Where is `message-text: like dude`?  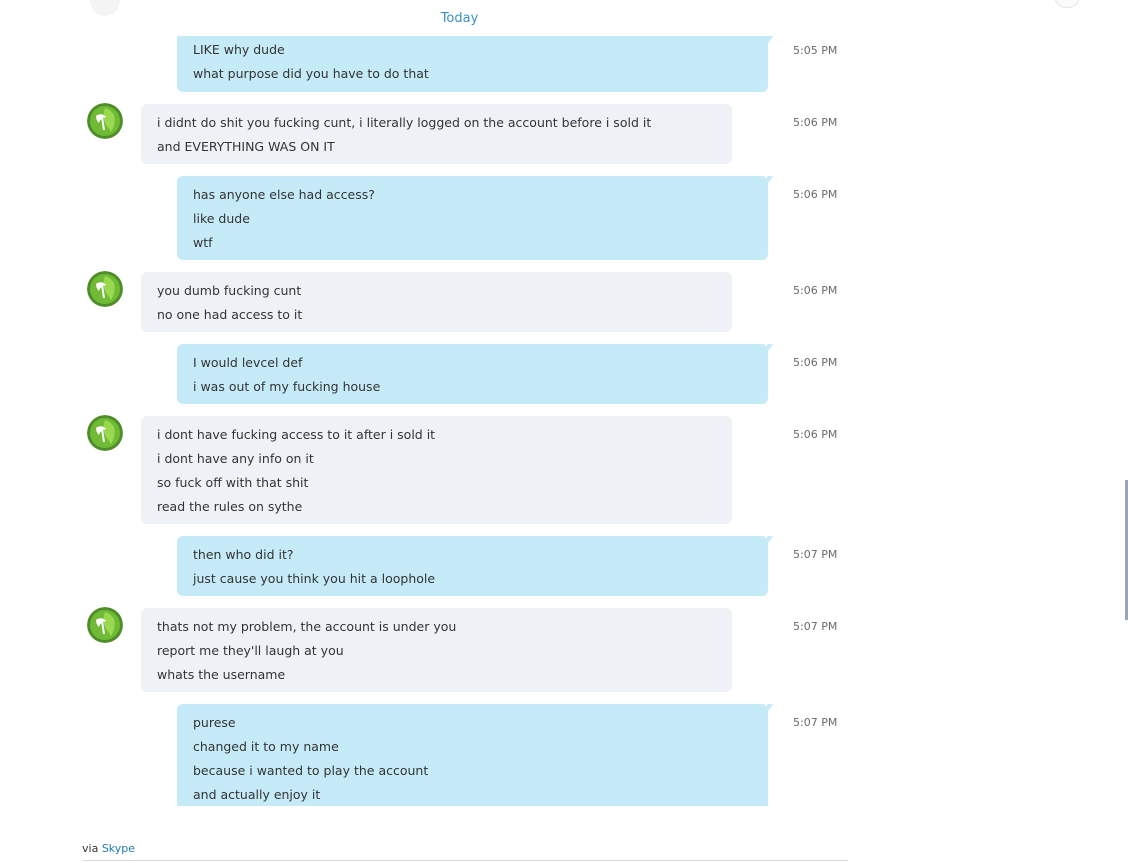
message-text: like dude is located at coordinates (221, 218).